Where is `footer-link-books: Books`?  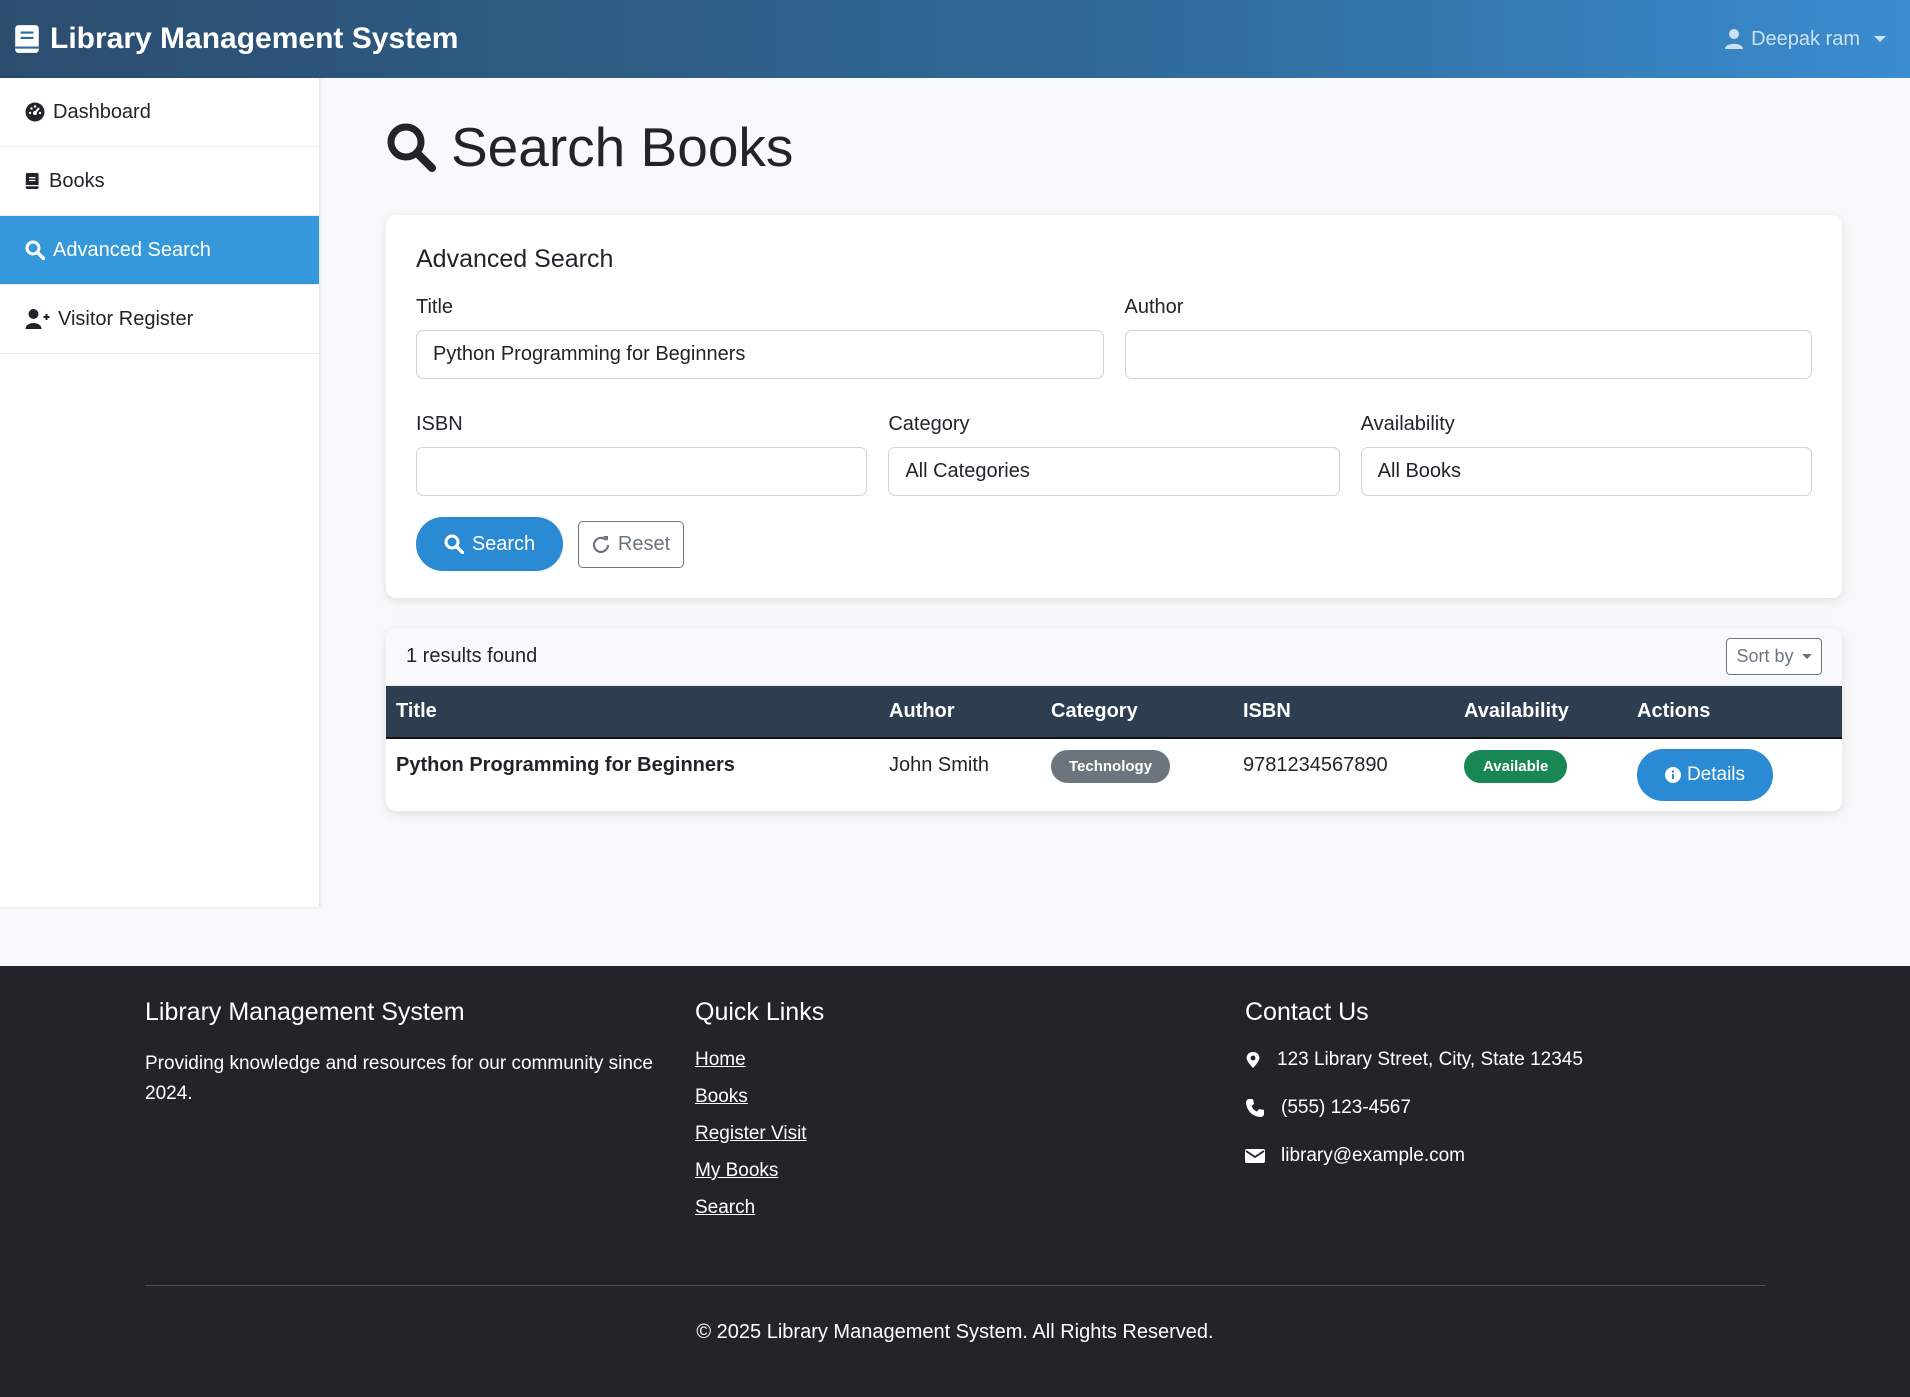
footer-link-books: Books is located at coordinates (759, 1097).